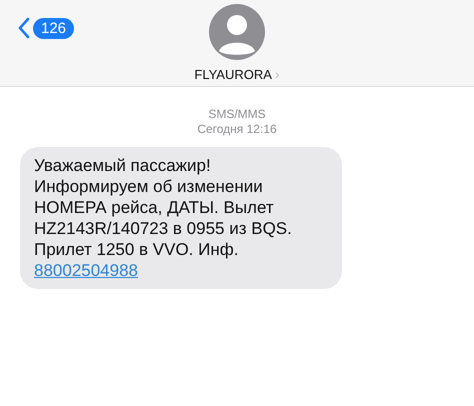  What do you see at coordinates (86, 270) in the screenshot?
I see `phone-link: 88002504988` at bounding box center [86, 270].